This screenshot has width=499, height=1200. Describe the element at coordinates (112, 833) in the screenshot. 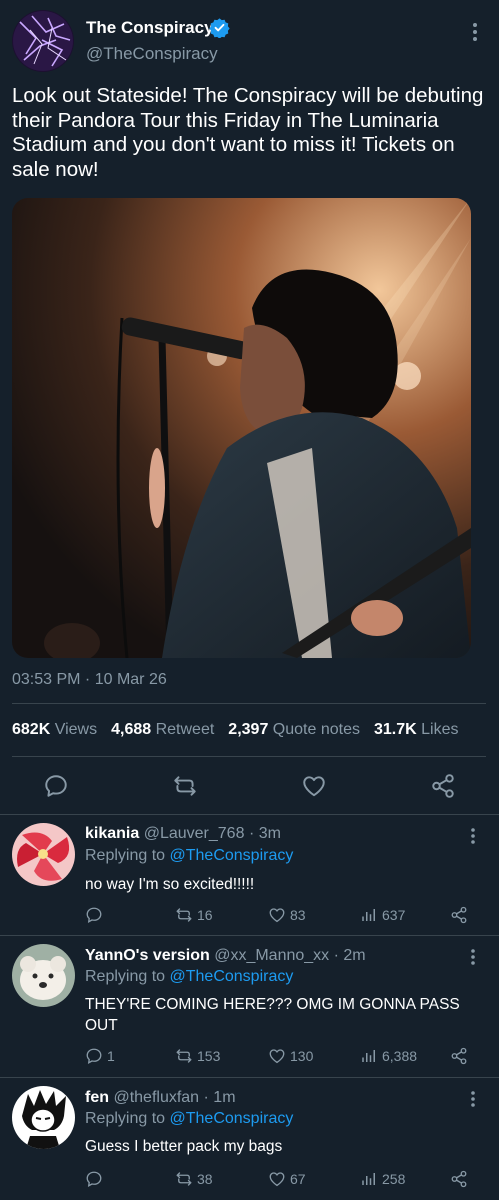

I see `reply-author-name: kikania` at that location.